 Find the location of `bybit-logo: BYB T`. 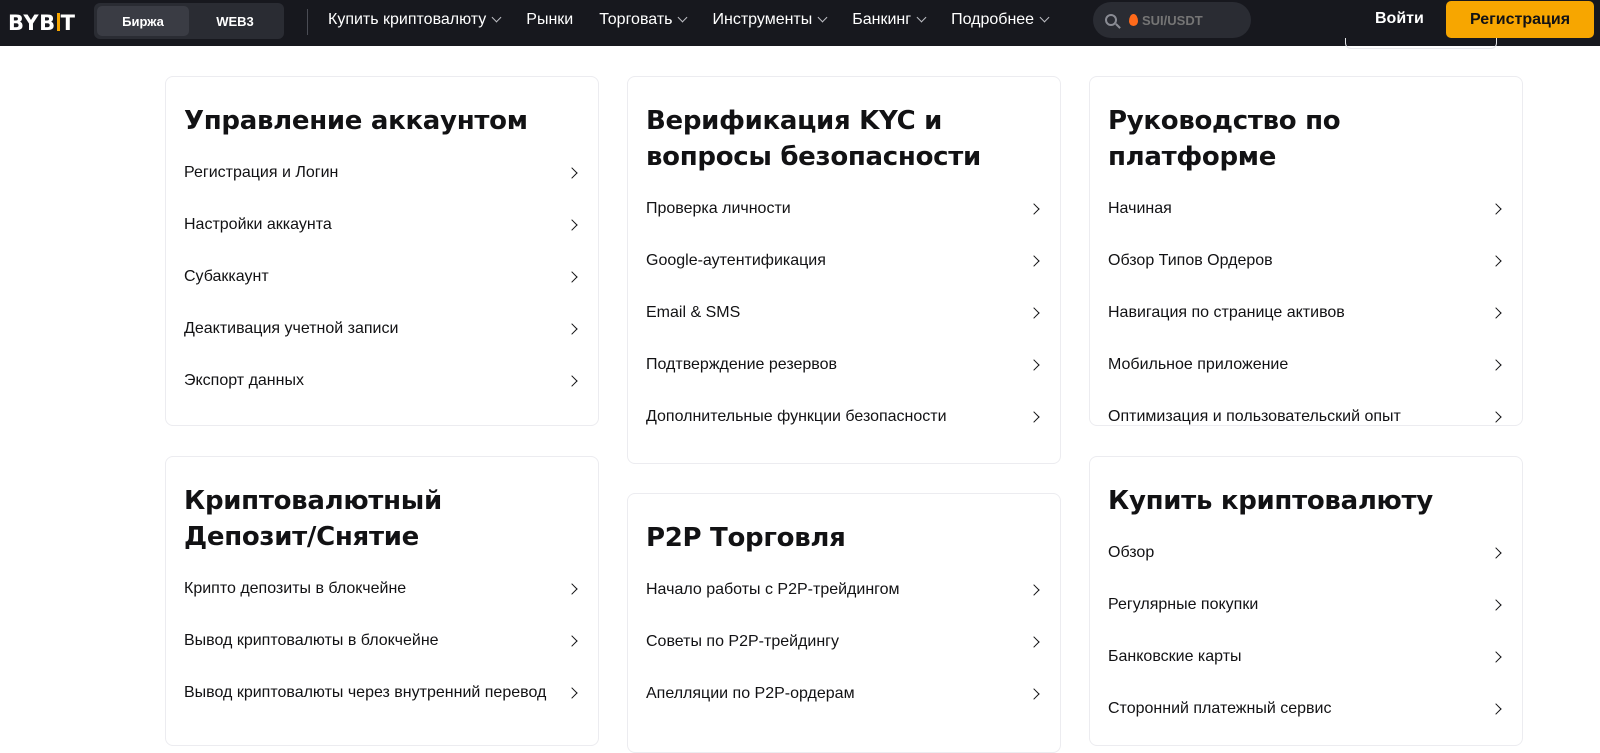

bybit-logo: BYB T is located at coordinates (41, 23).